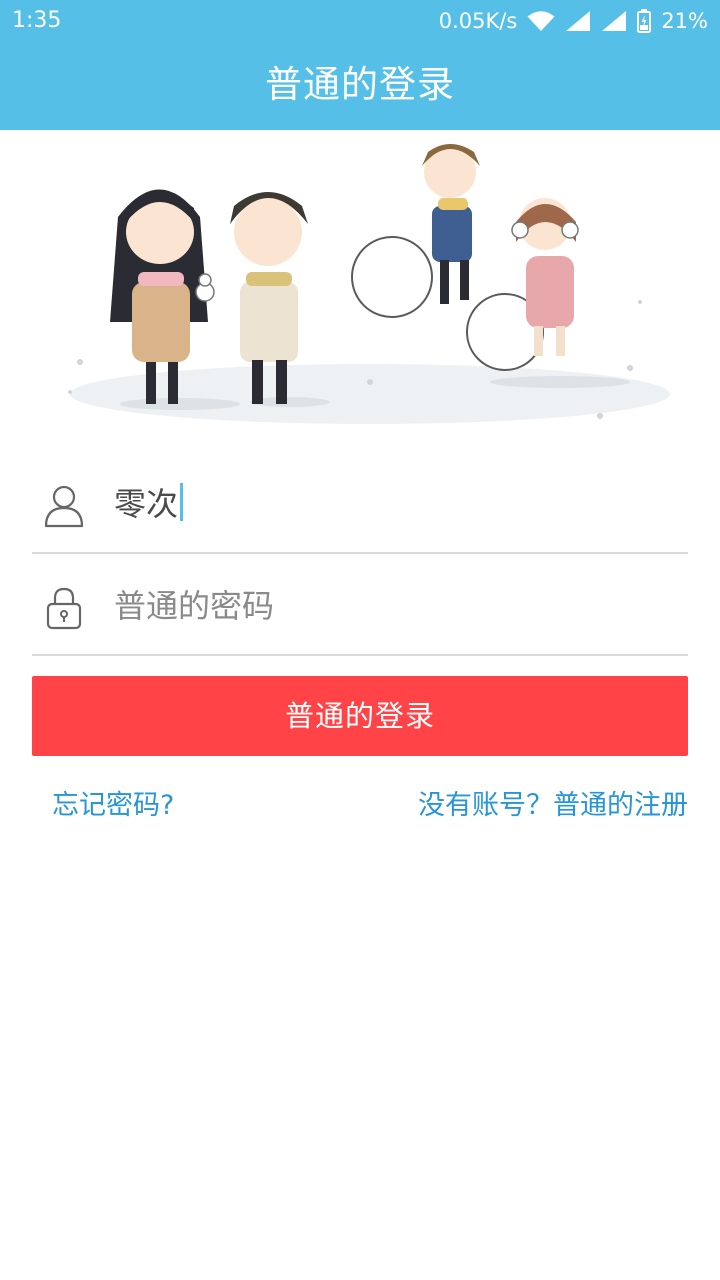 The height and width of the screenshot is (1280, 720). What do you see at coordinates (478, 21) in the screenshot?
I see `network-speed: 0.05K/s` at bounding box center [478, 21].